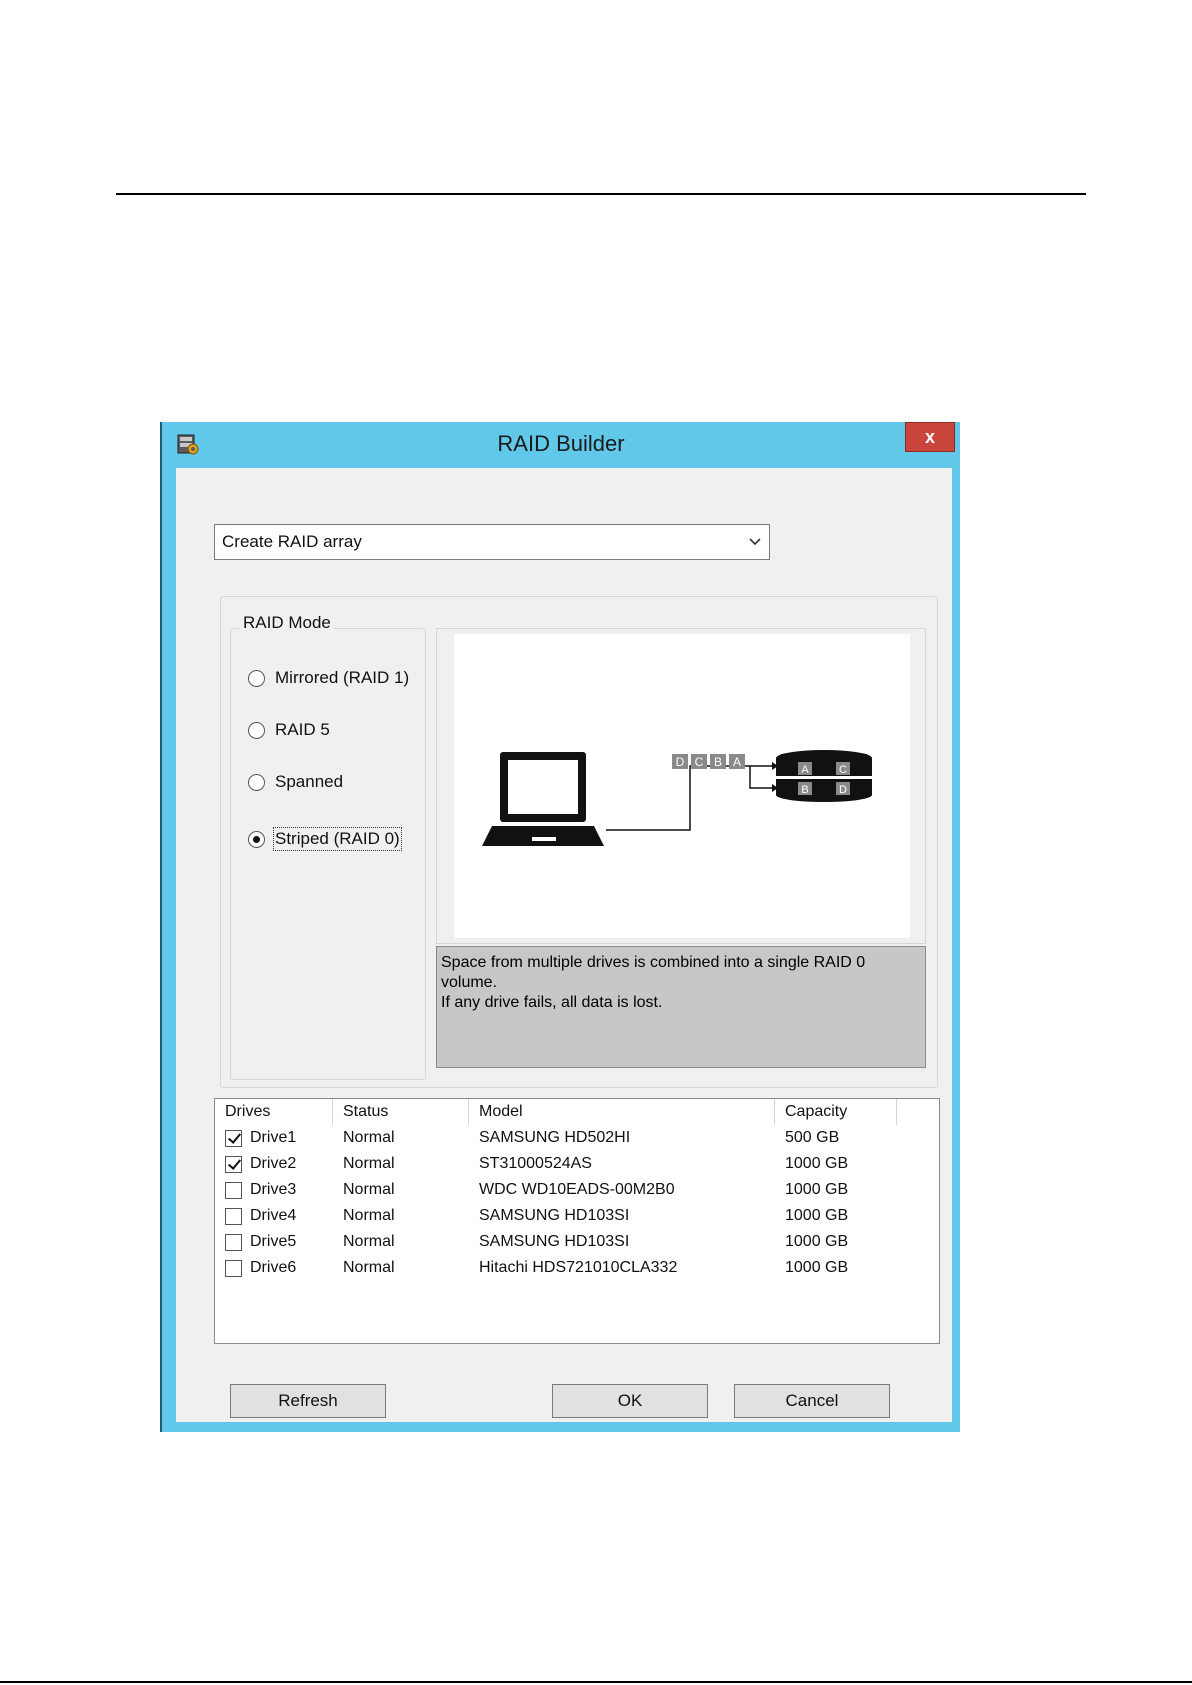 The image size is (1192, 1685). I want to click on block-label: C, so click(699, 762).